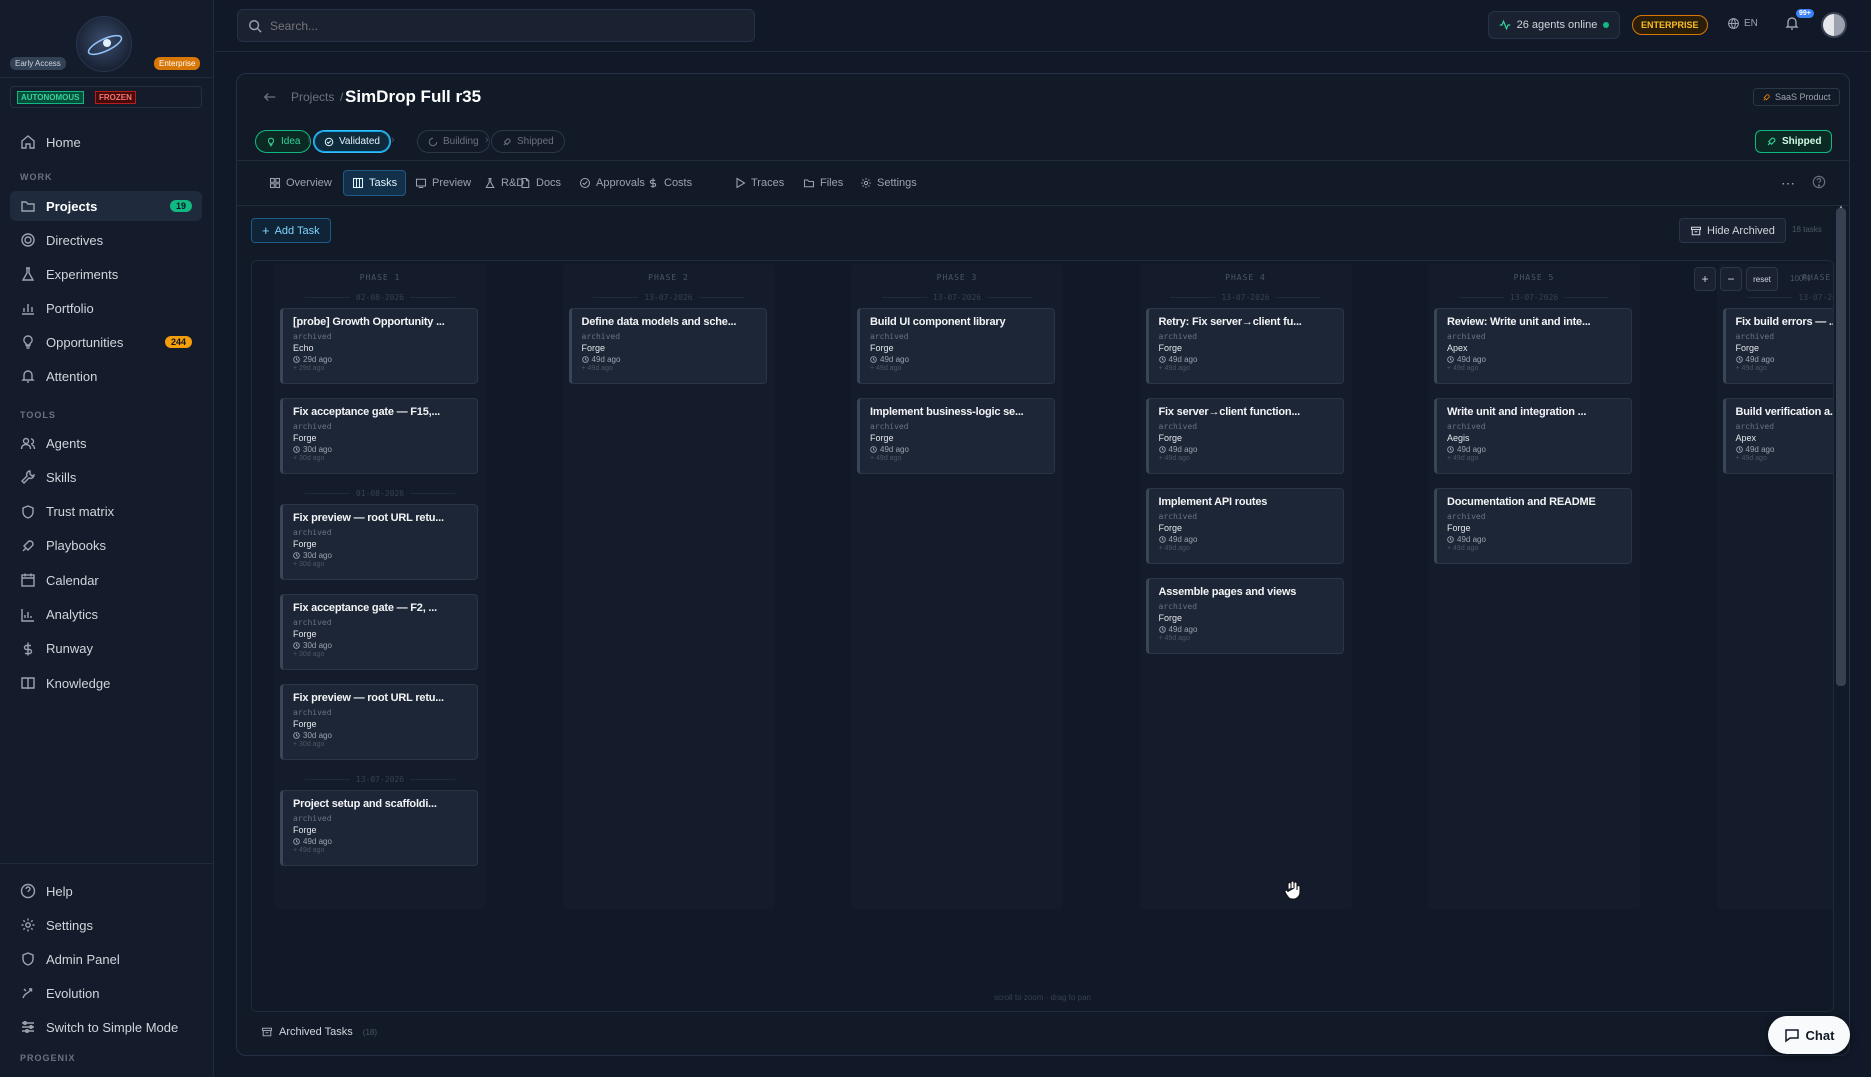 The image size is (1871, 1077). Describe the element at coordinates (669, 183) in the screenshot. I see `tab-costs: Costs` at that location.